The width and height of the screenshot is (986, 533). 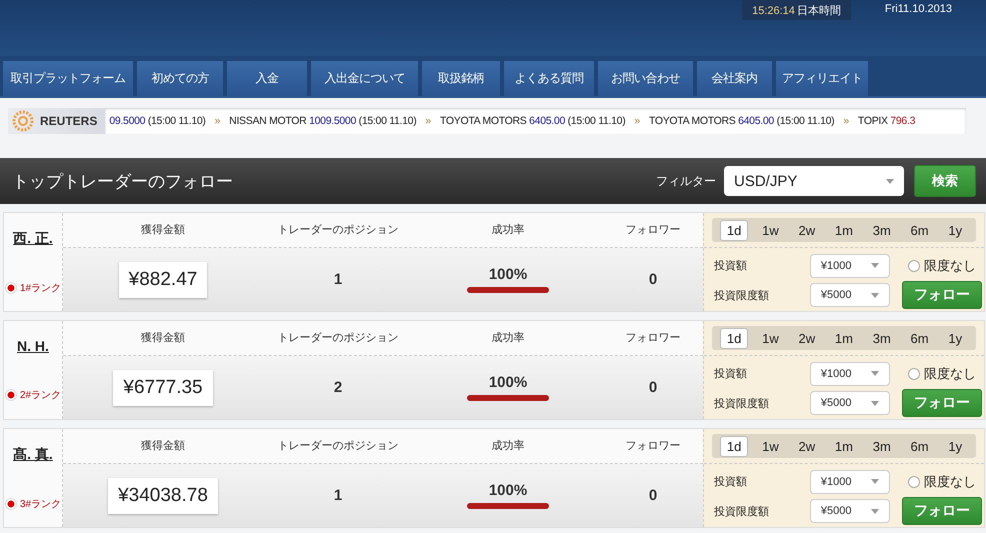 What do you see at coordinates (773, 11) in the screenshot?
I see `clock-time: 15:26:14` at bounding box center [773, 11].